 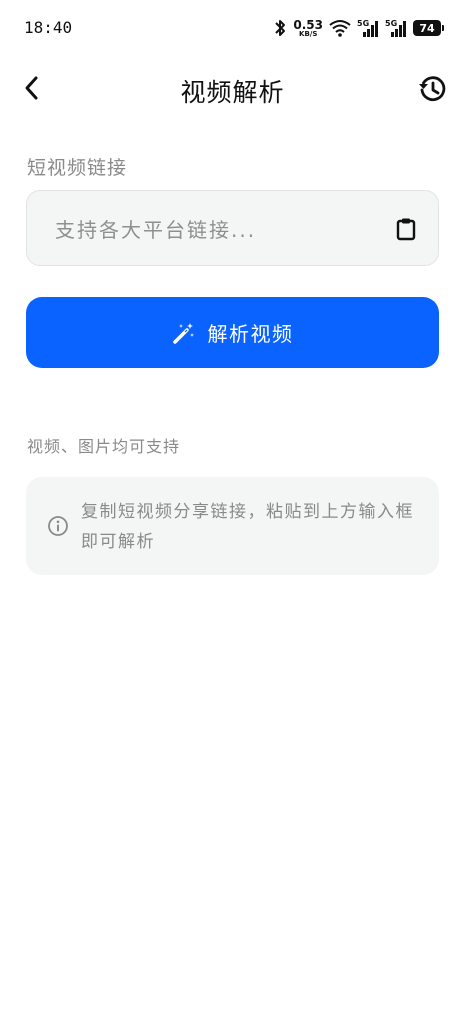 I want to click on battery-level: 74, so click(x=427, y=28).